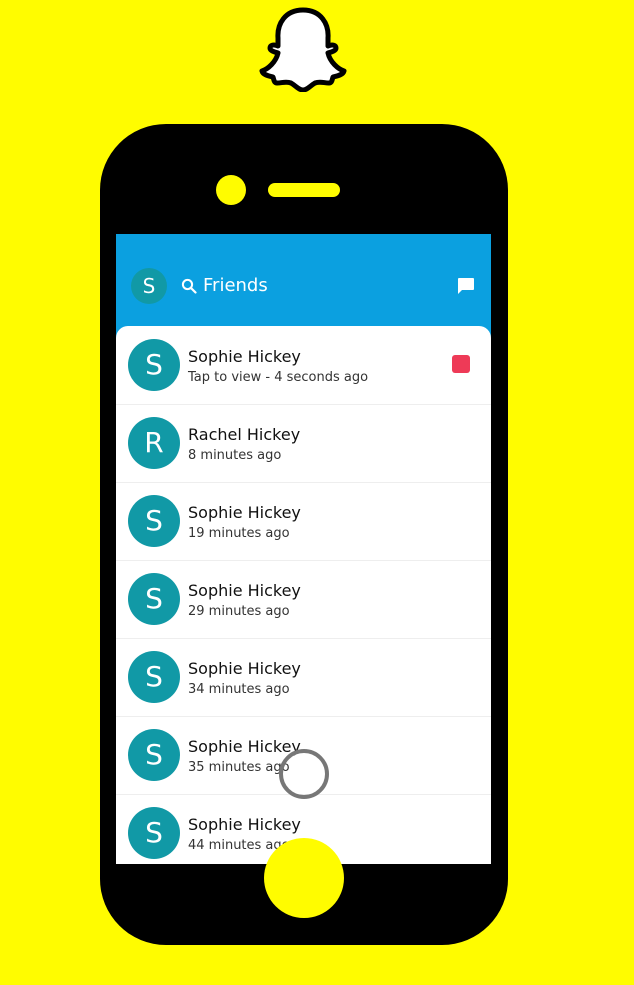 Image resolution: width=634 pixels, height=985 pixels. Describe the element at coordinates (303, 677) in the screenshot. I see `friend-row: S Sophie Hickey 34 minutes ago` at that location.